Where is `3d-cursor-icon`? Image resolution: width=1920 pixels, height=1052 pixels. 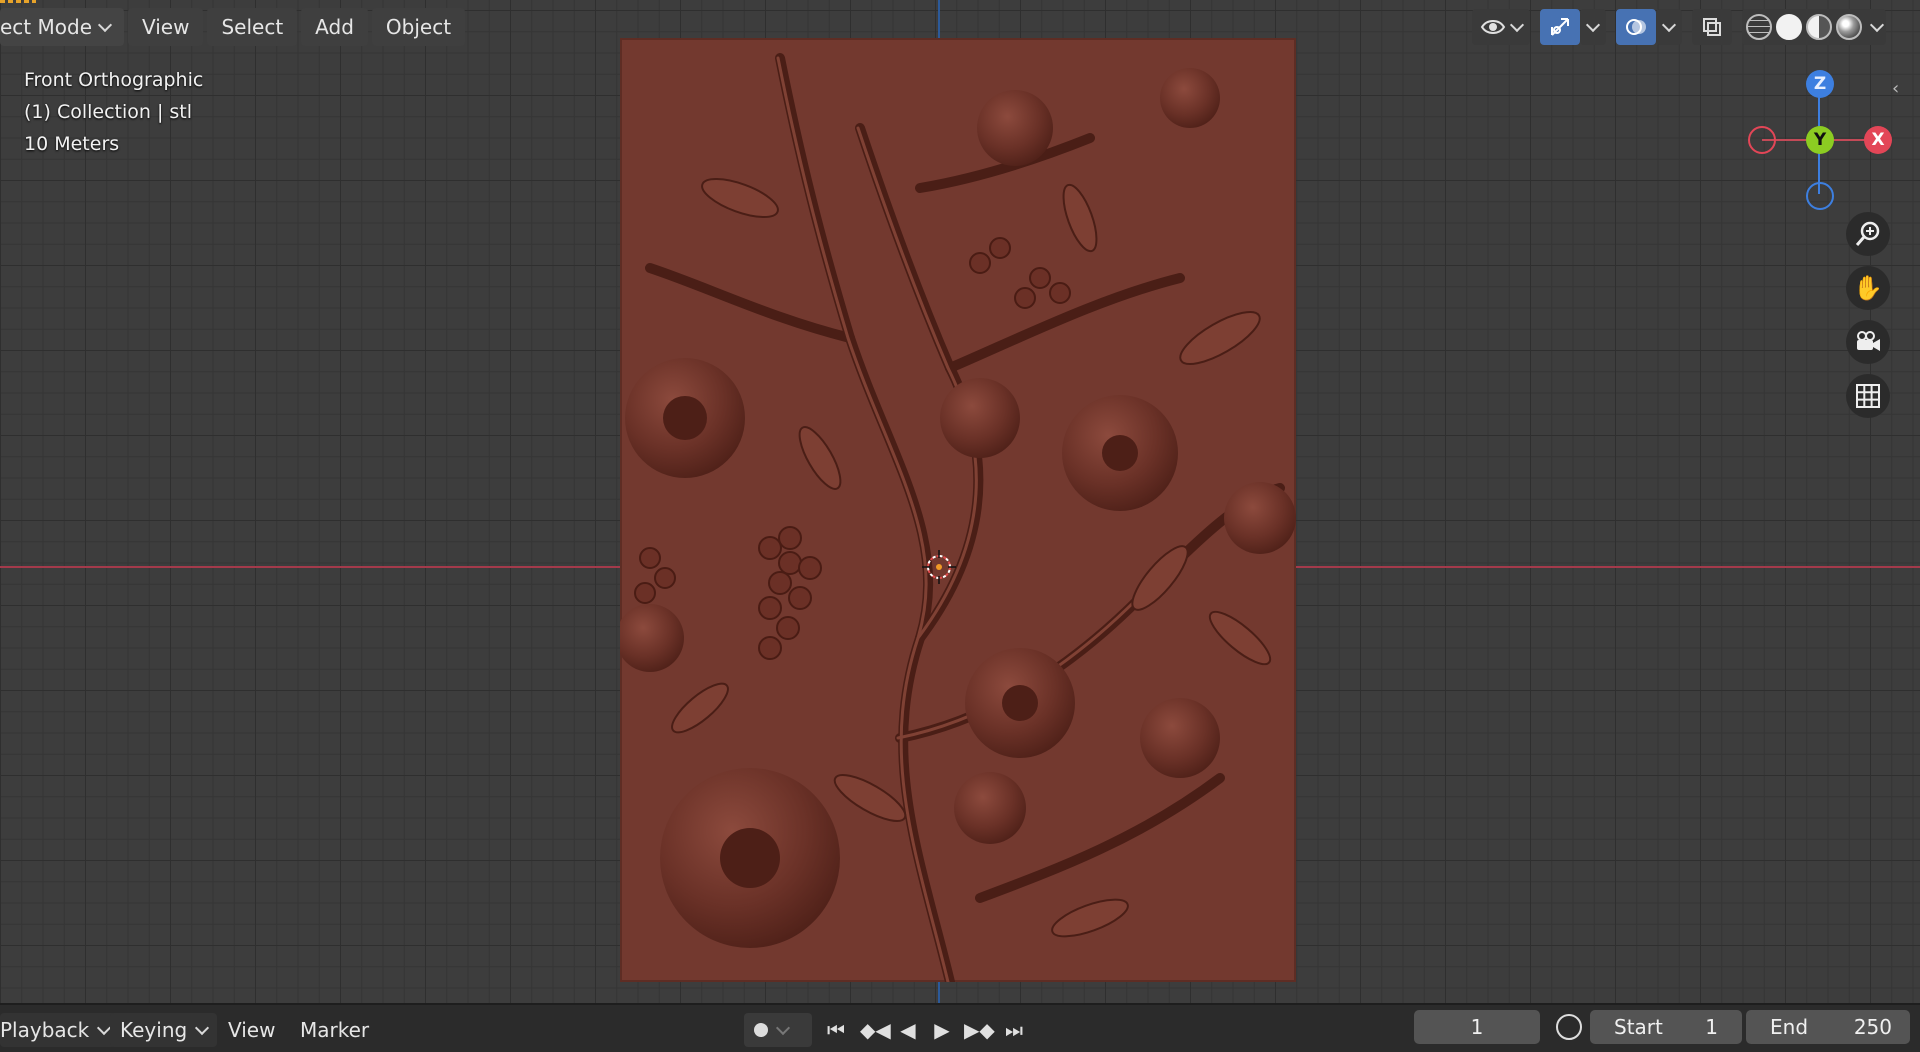
3d-cursor-icon is located at coordinates (939, 567).